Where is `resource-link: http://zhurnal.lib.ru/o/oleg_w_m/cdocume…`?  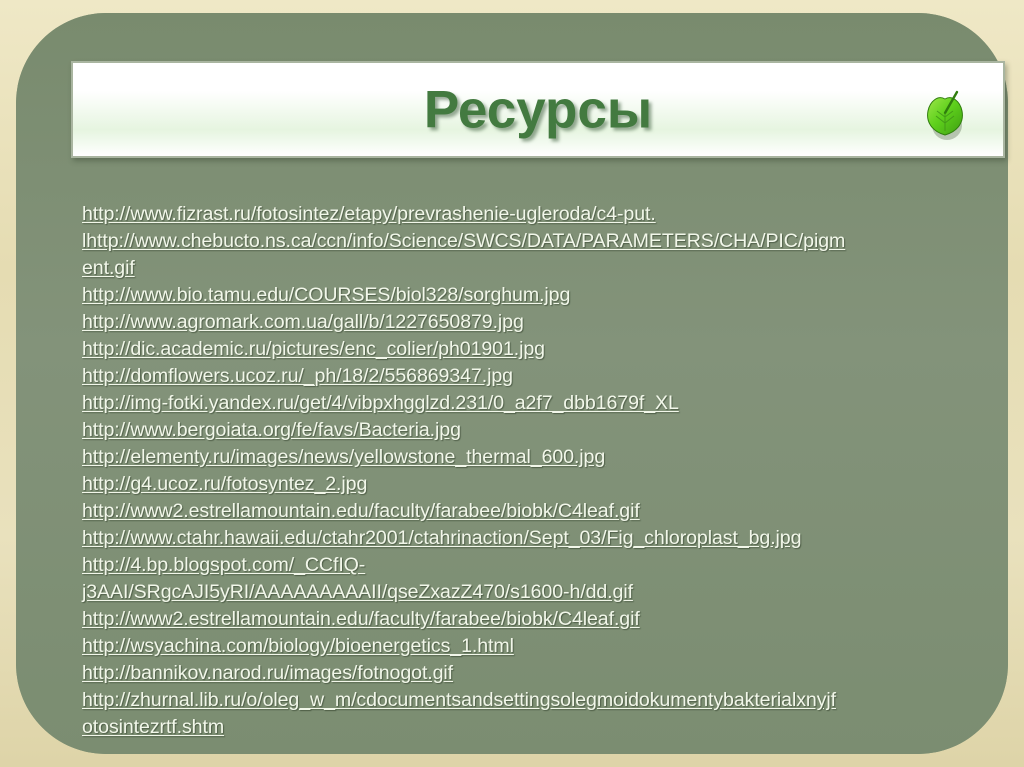
resource-link: http://zhurnal.lib.ru/o/oleg_w_m/cdocume… is located at coordinates (535, 700).